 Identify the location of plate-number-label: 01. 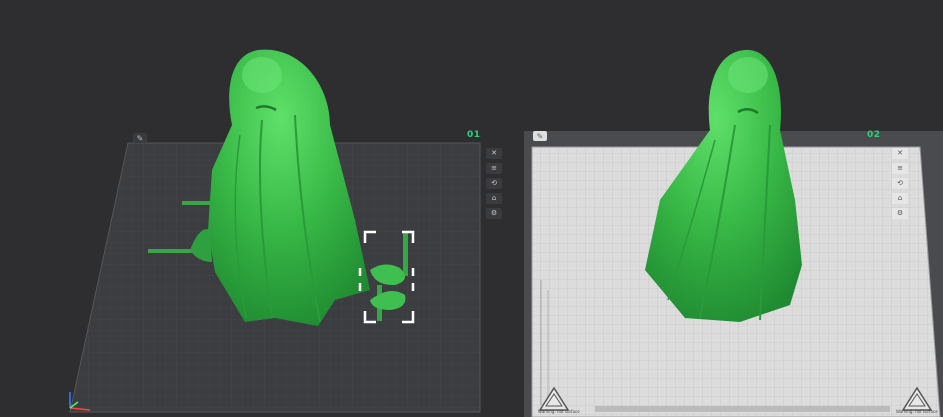
(474, 135).